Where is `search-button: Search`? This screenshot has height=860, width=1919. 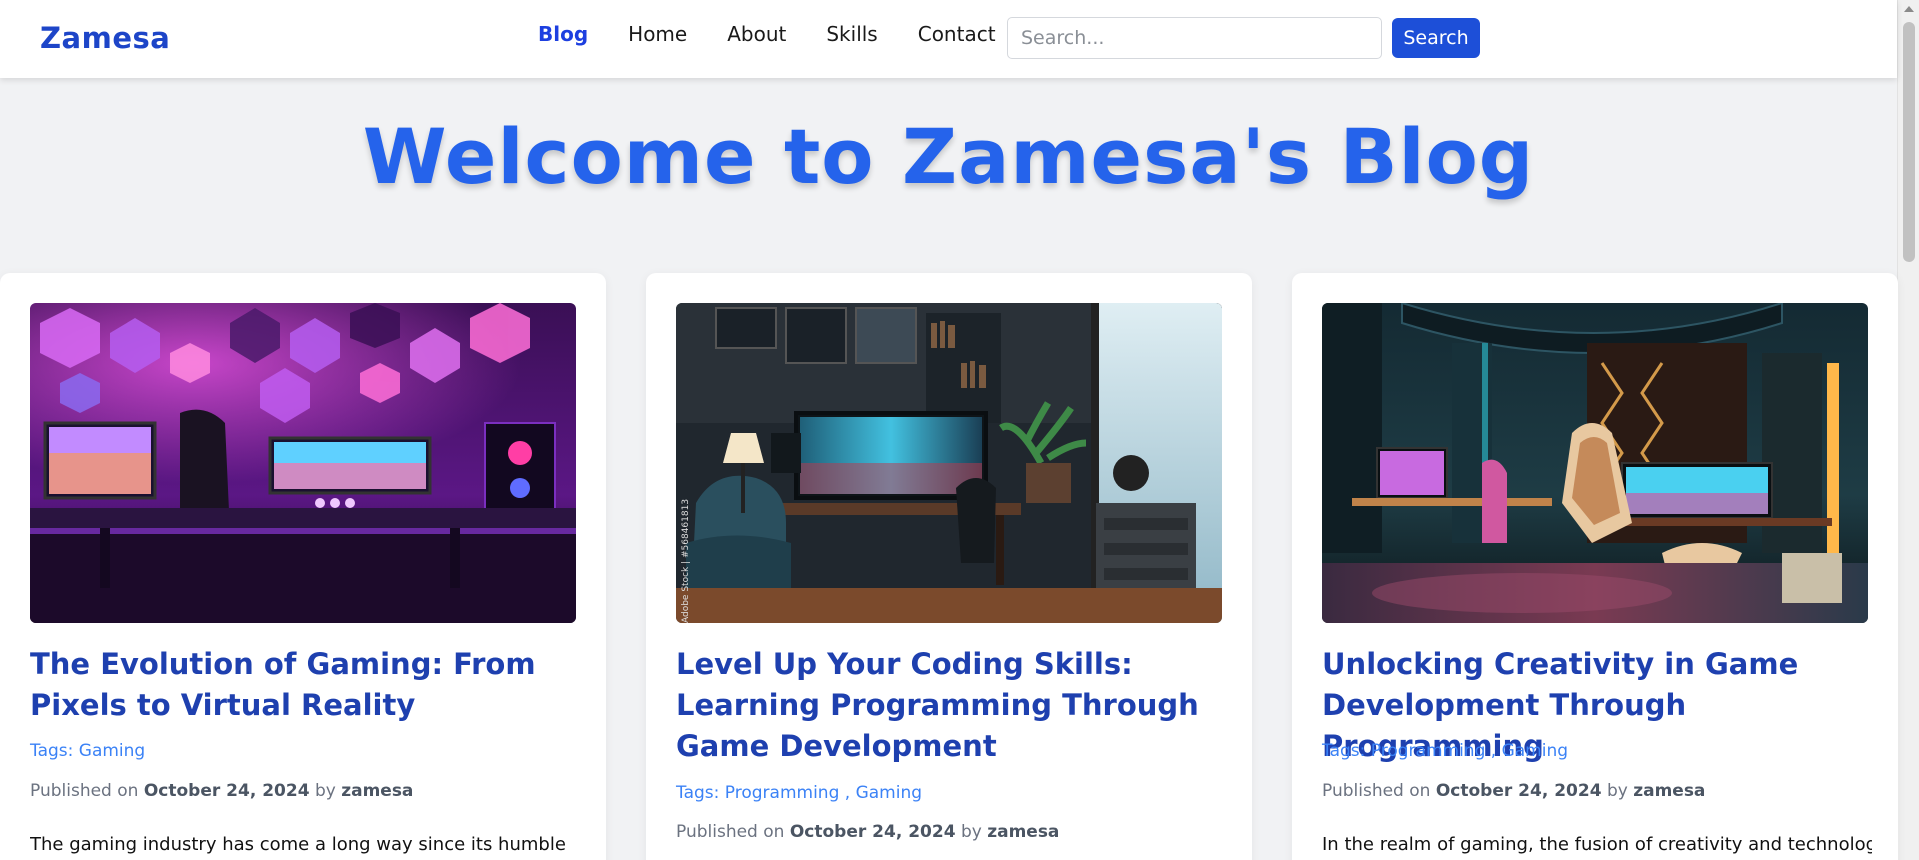 search-button: Search is located at coordinates (1436, 38).